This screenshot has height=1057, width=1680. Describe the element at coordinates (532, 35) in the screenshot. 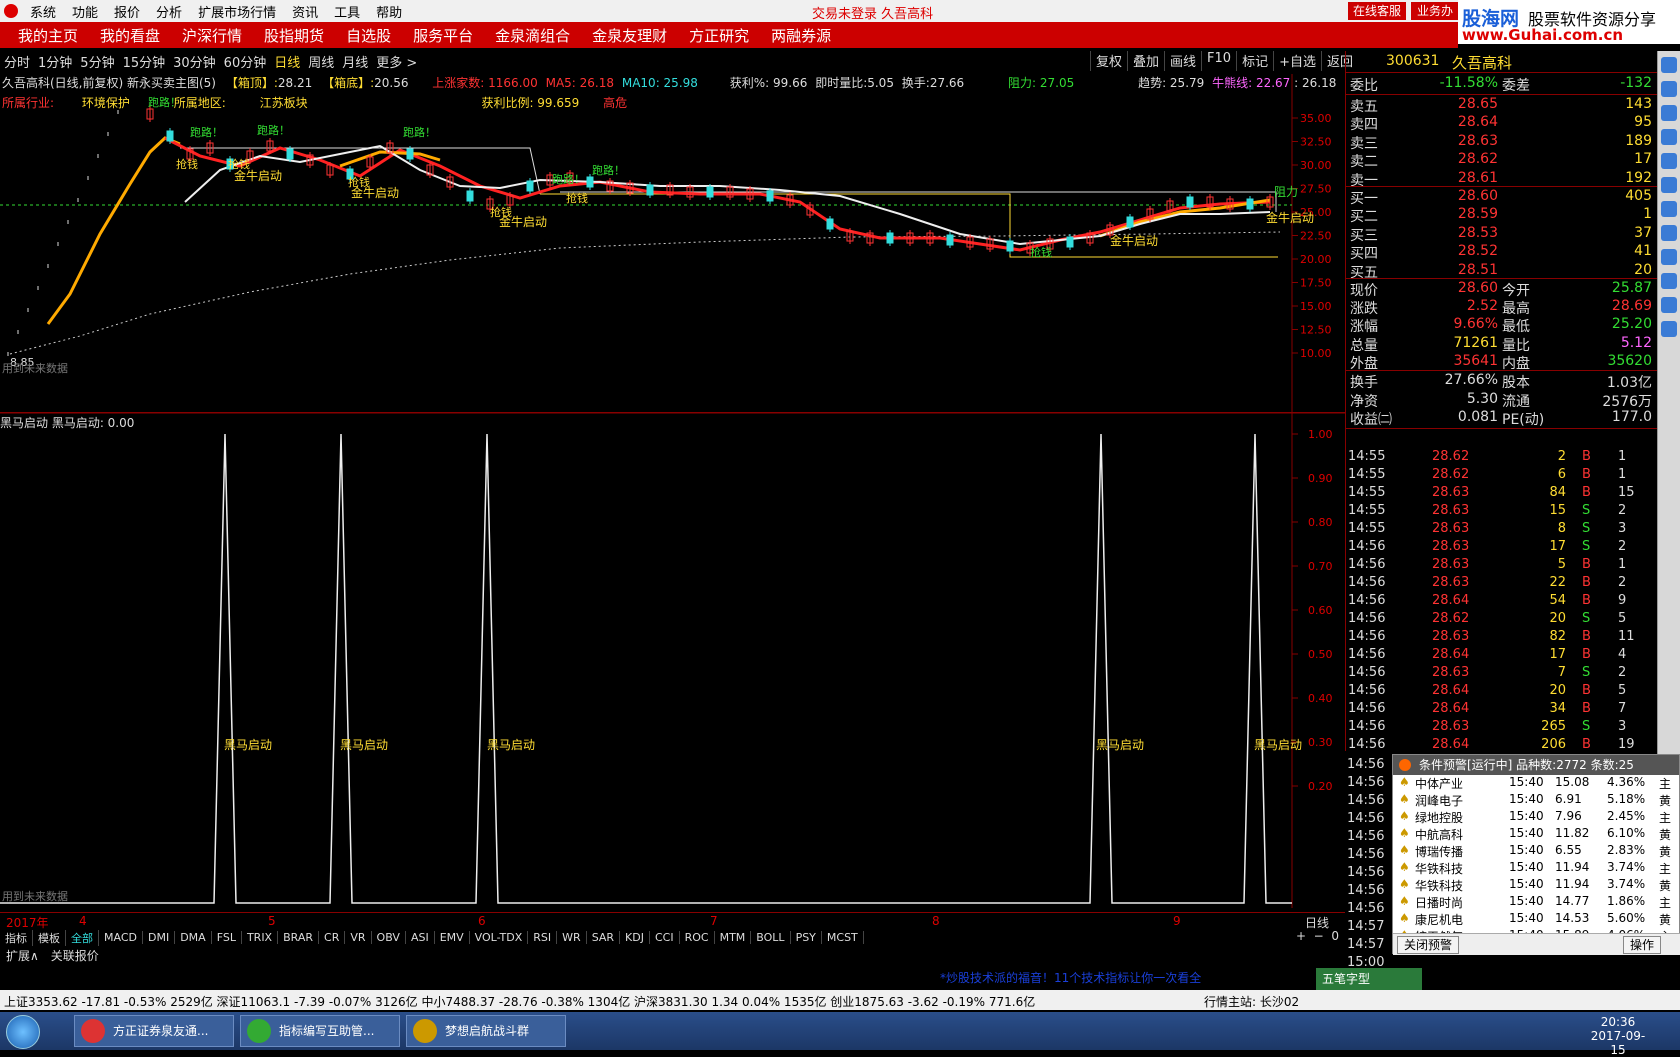

I see `nav-portfolio: 金泉滴组合` at that location.